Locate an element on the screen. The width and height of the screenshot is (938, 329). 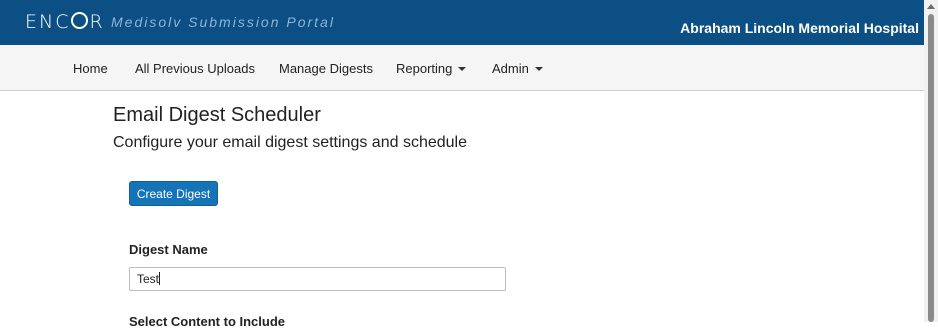
scroll-up-arrow-icon is located at coordinates (931, 6).